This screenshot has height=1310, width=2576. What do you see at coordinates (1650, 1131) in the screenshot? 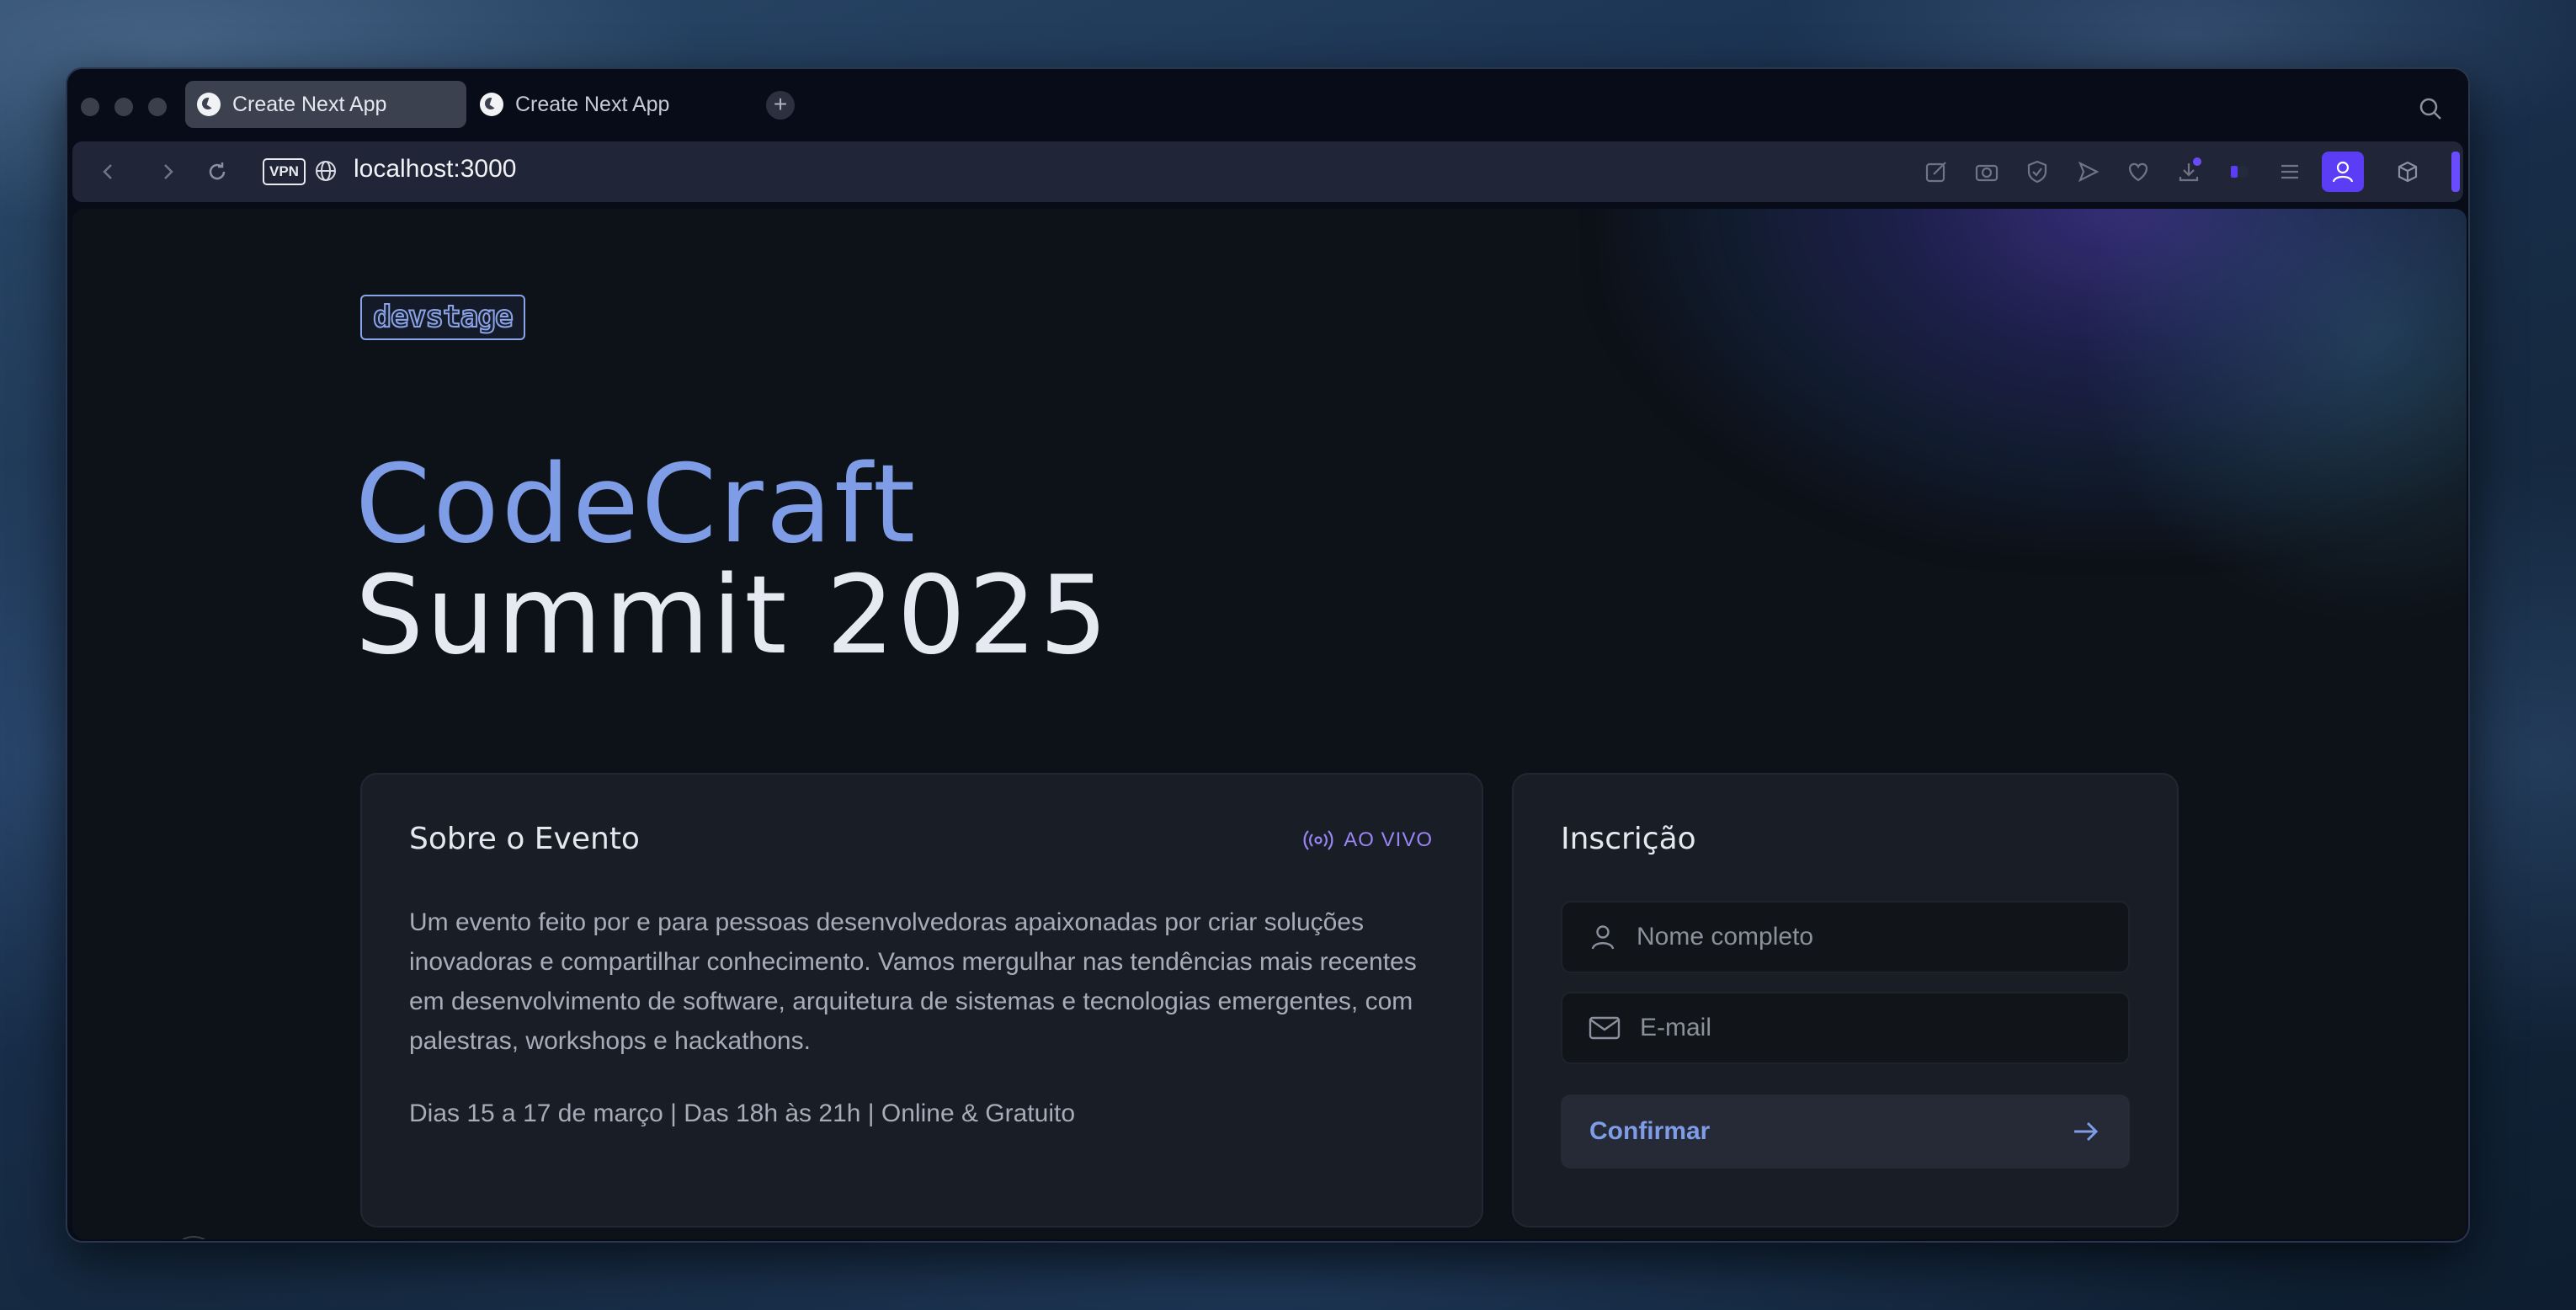
I see `confirm-label: Confirmar` at bounding box center [1650, 1131].